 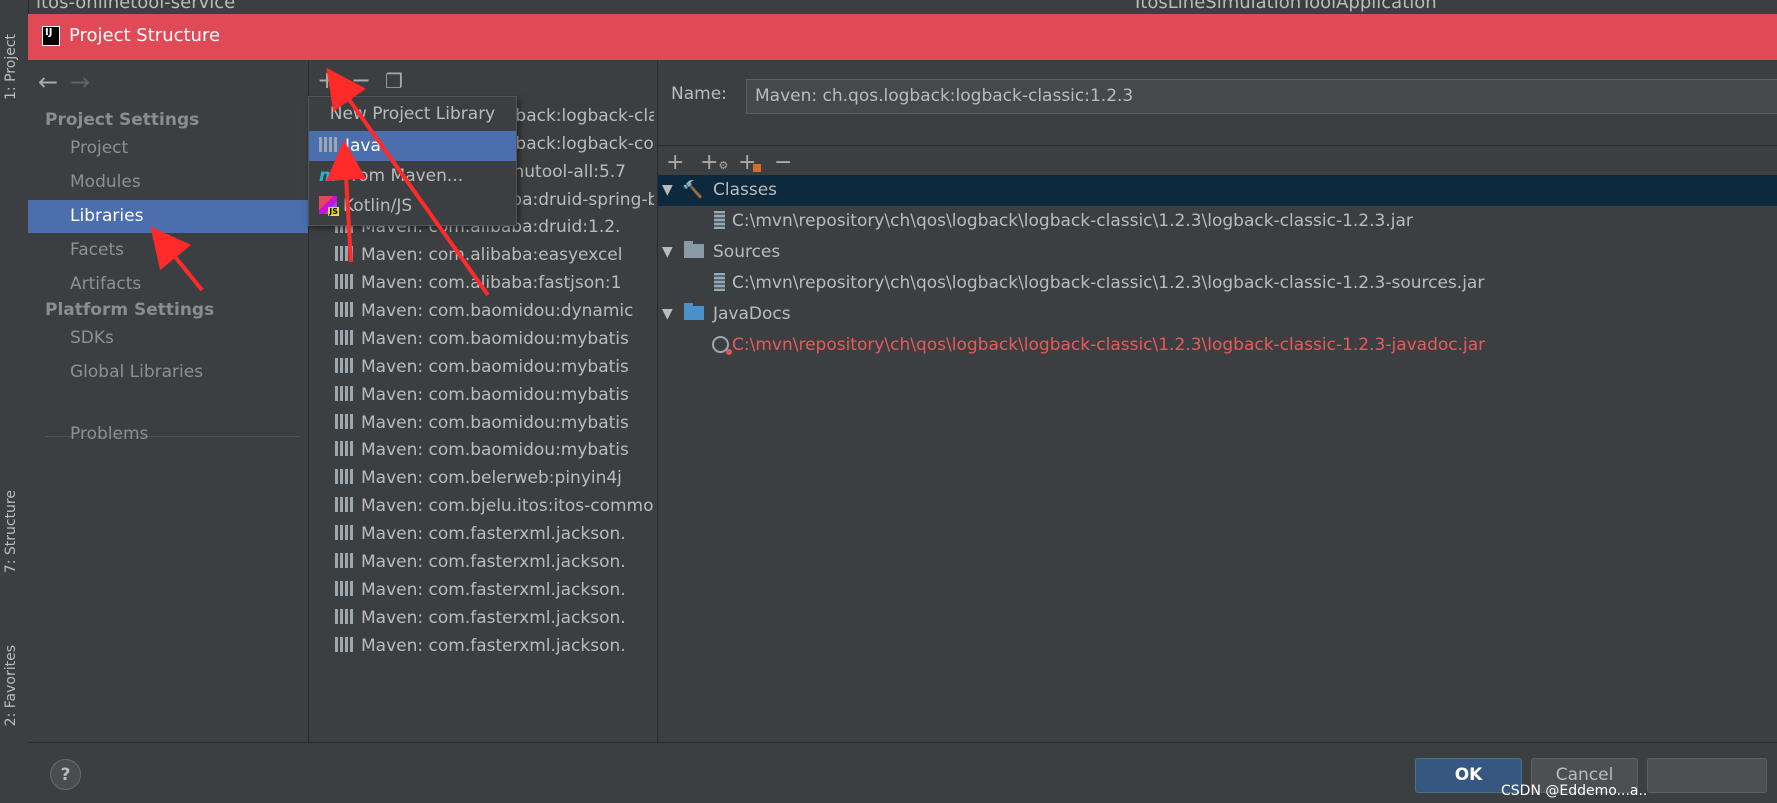 I want to click on project-settings-heading: Project Settings, so click(x=122, y=120).